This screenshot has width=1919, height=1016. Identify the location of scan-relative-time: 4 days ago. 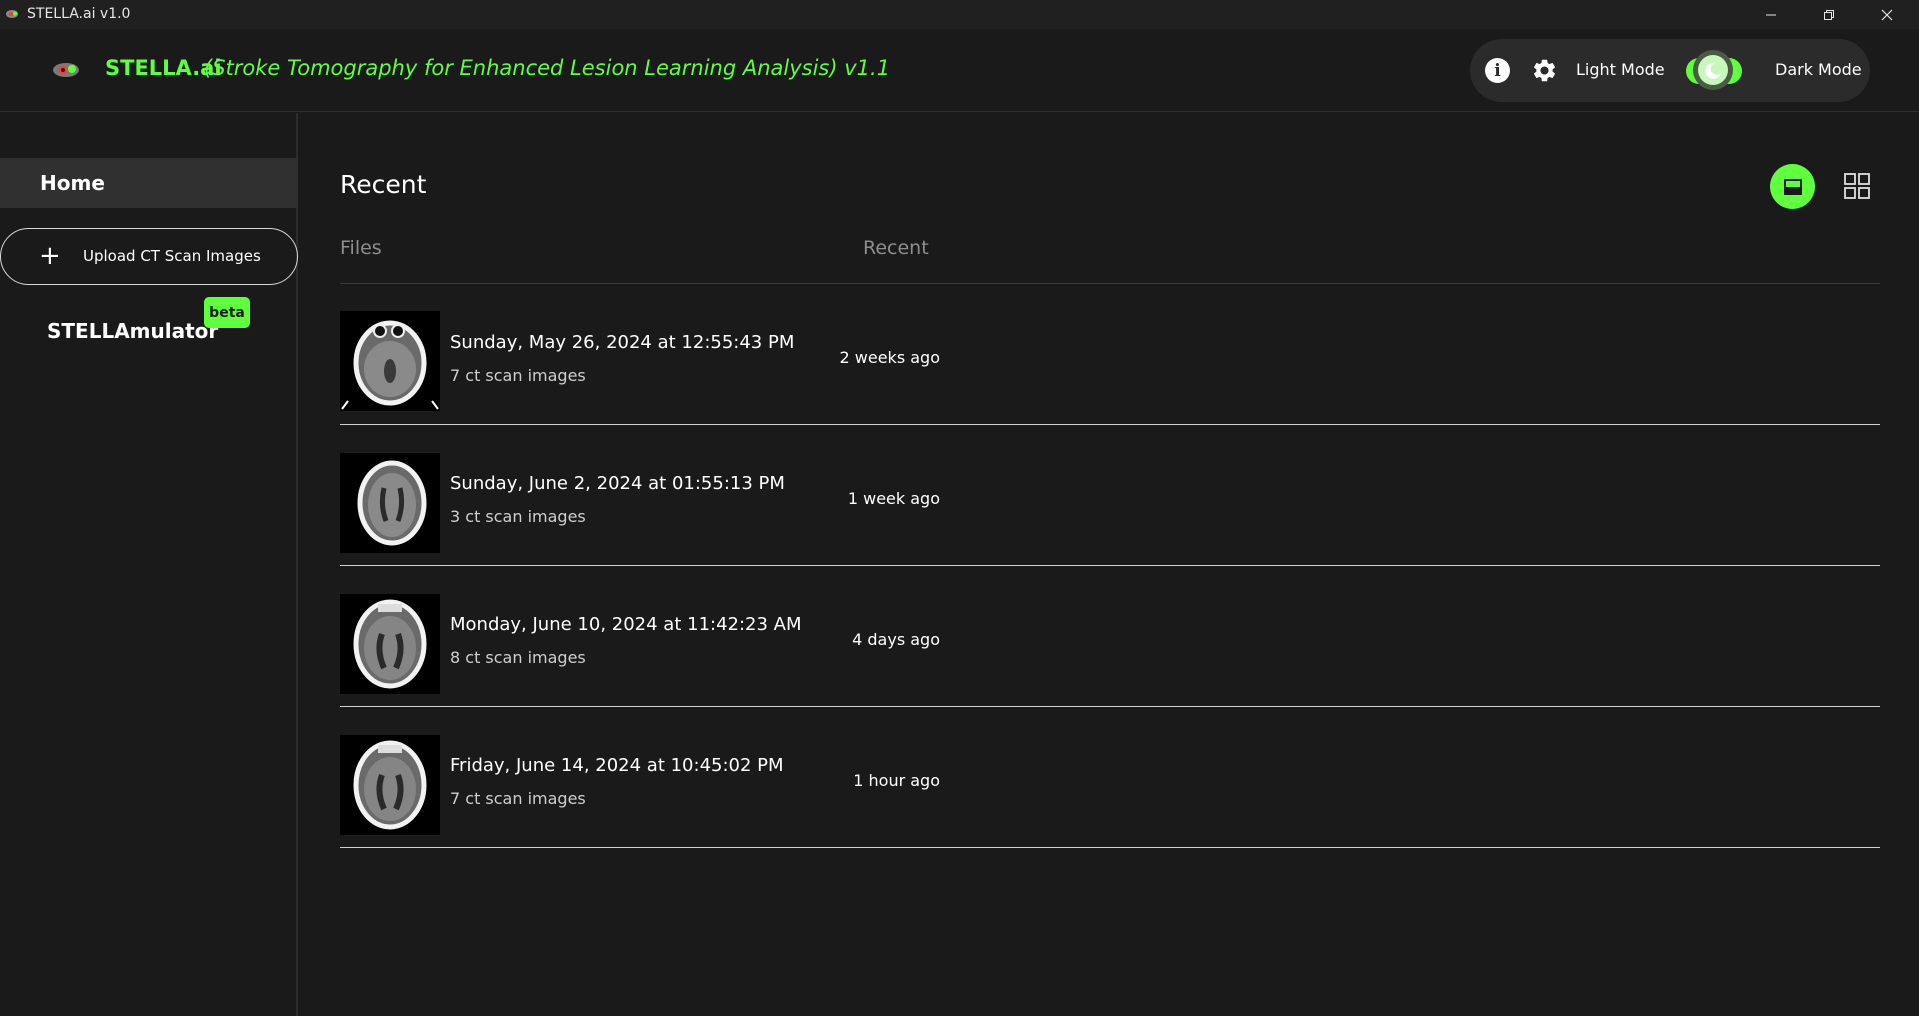
(896, 639).